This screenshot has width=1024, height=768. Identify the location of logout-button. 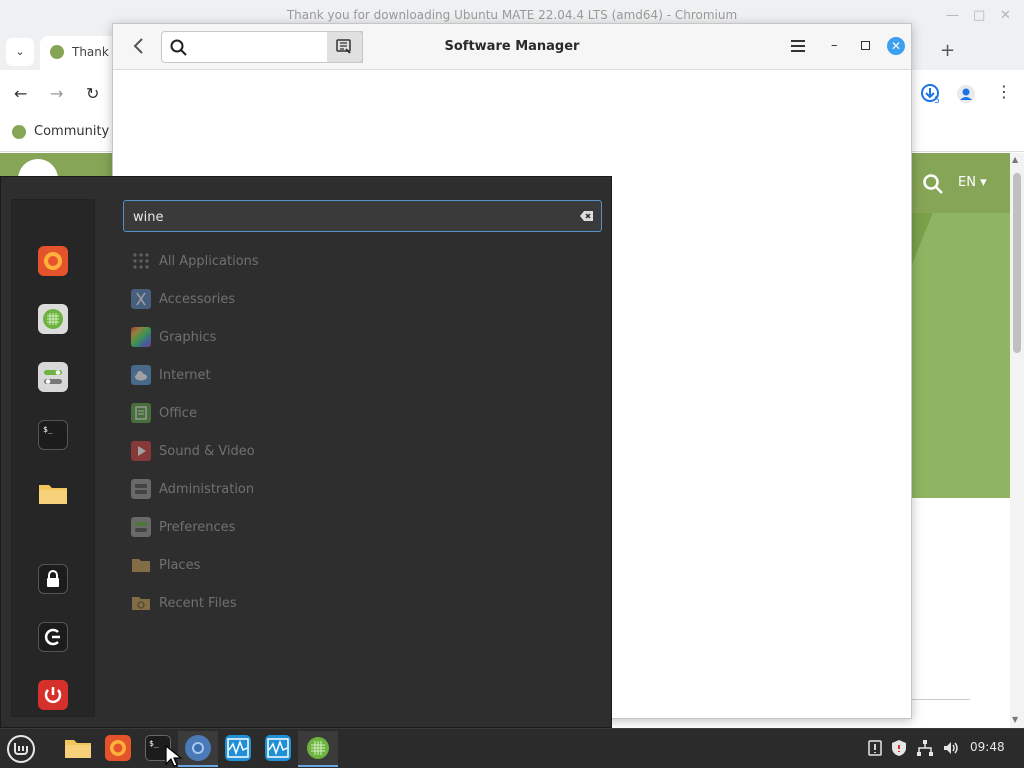
(53, 637).